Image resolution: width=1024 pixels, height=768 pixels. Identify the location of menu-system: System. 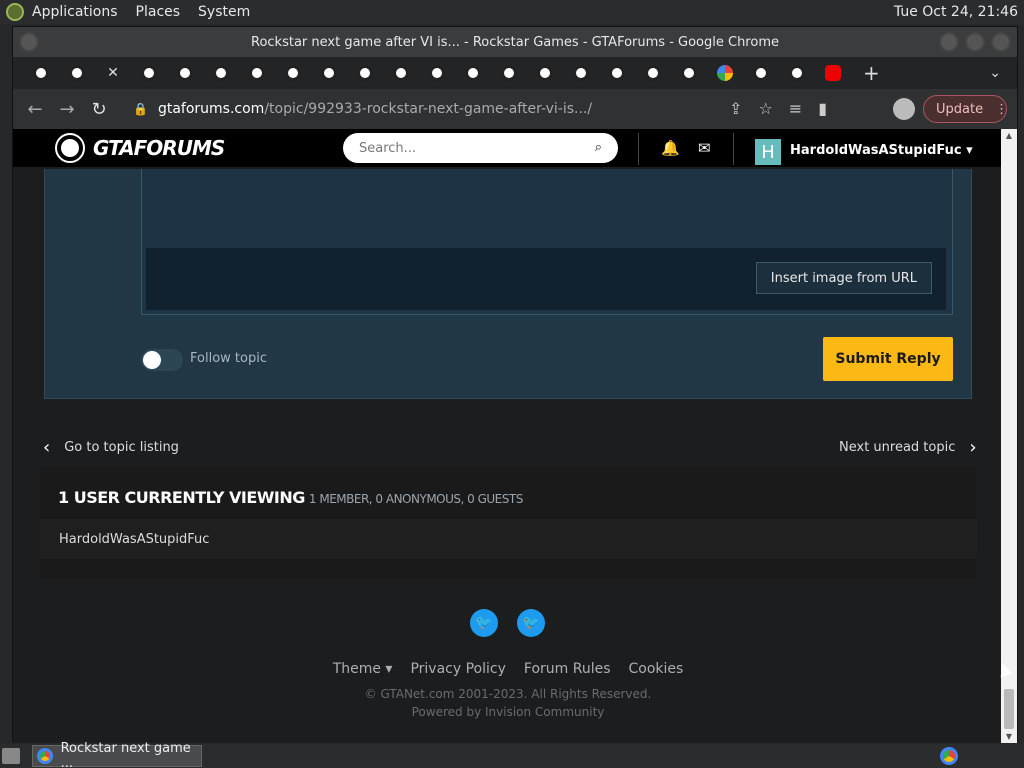
(224, 12).